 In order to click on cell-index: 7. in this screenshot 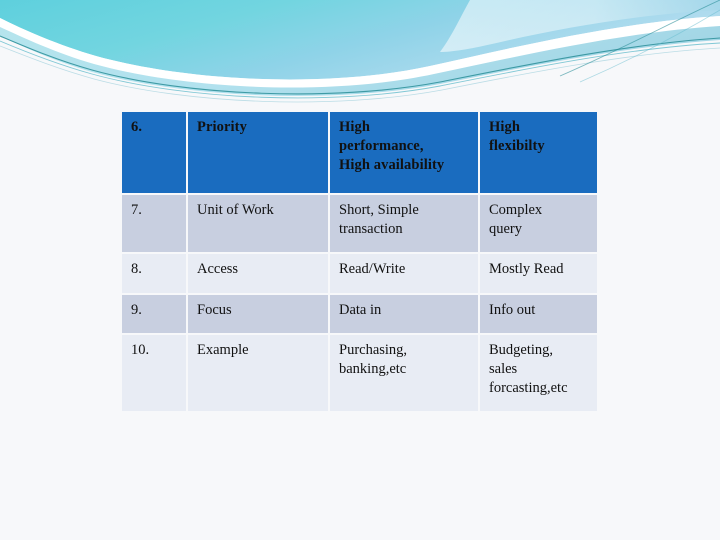, I will do `click(154, 223)`.